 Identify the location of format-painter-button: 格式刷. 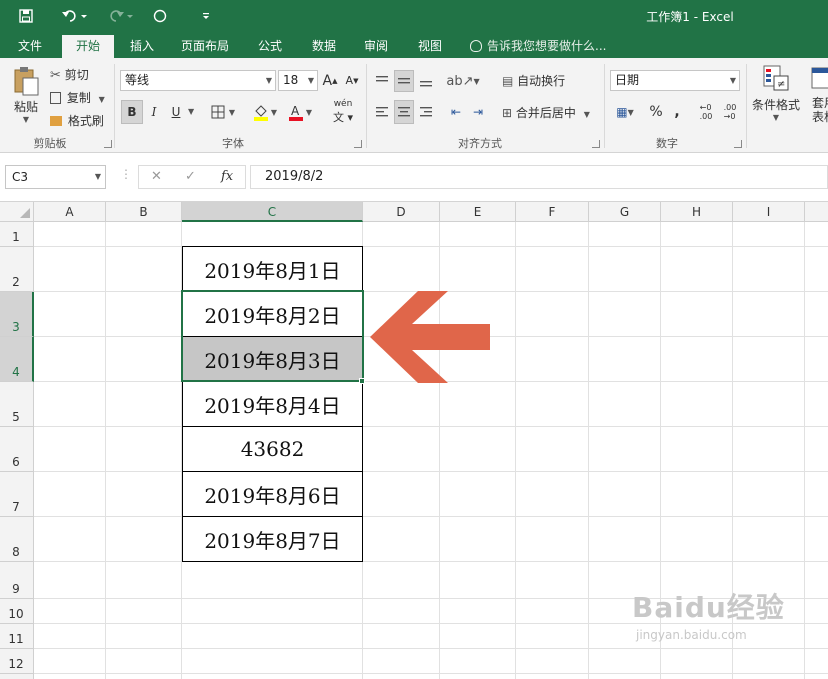
(77, 120).